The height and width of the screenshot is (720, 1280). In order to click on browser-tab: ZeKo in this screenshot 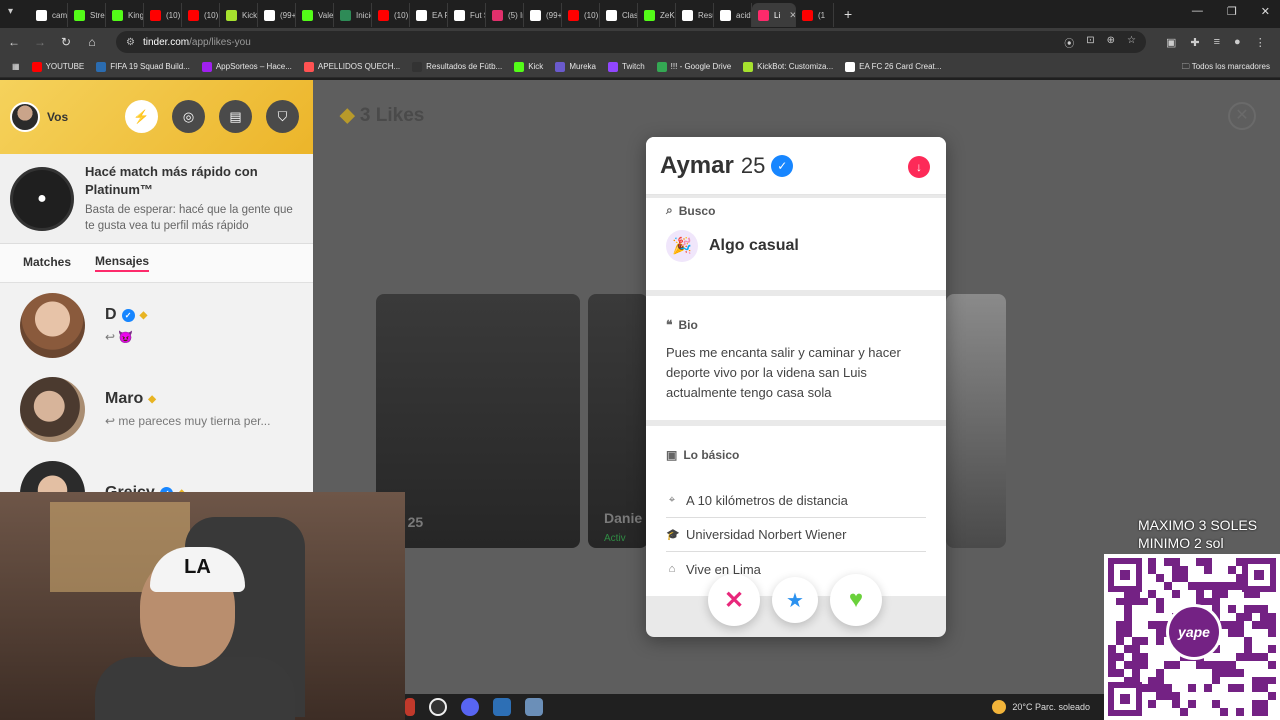, I will do `click(657, 15)`.